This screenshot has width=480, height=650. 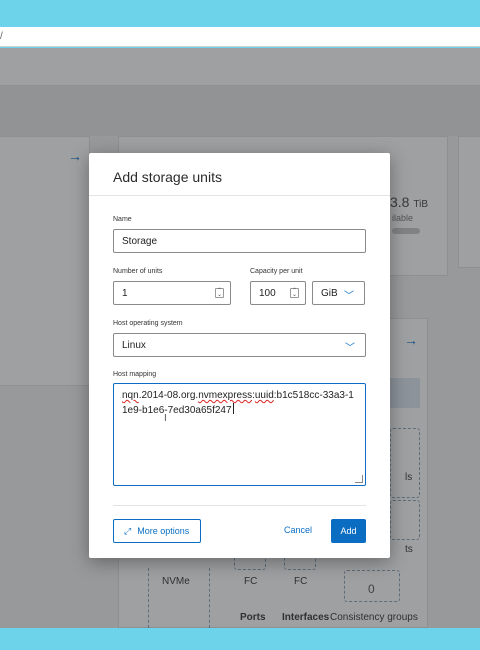 What do you see at coordinates (172, 293) in the screenshot?
I see `number-of-units-input: 1 ⌃ ⌄` at bounding box center [172, 293].